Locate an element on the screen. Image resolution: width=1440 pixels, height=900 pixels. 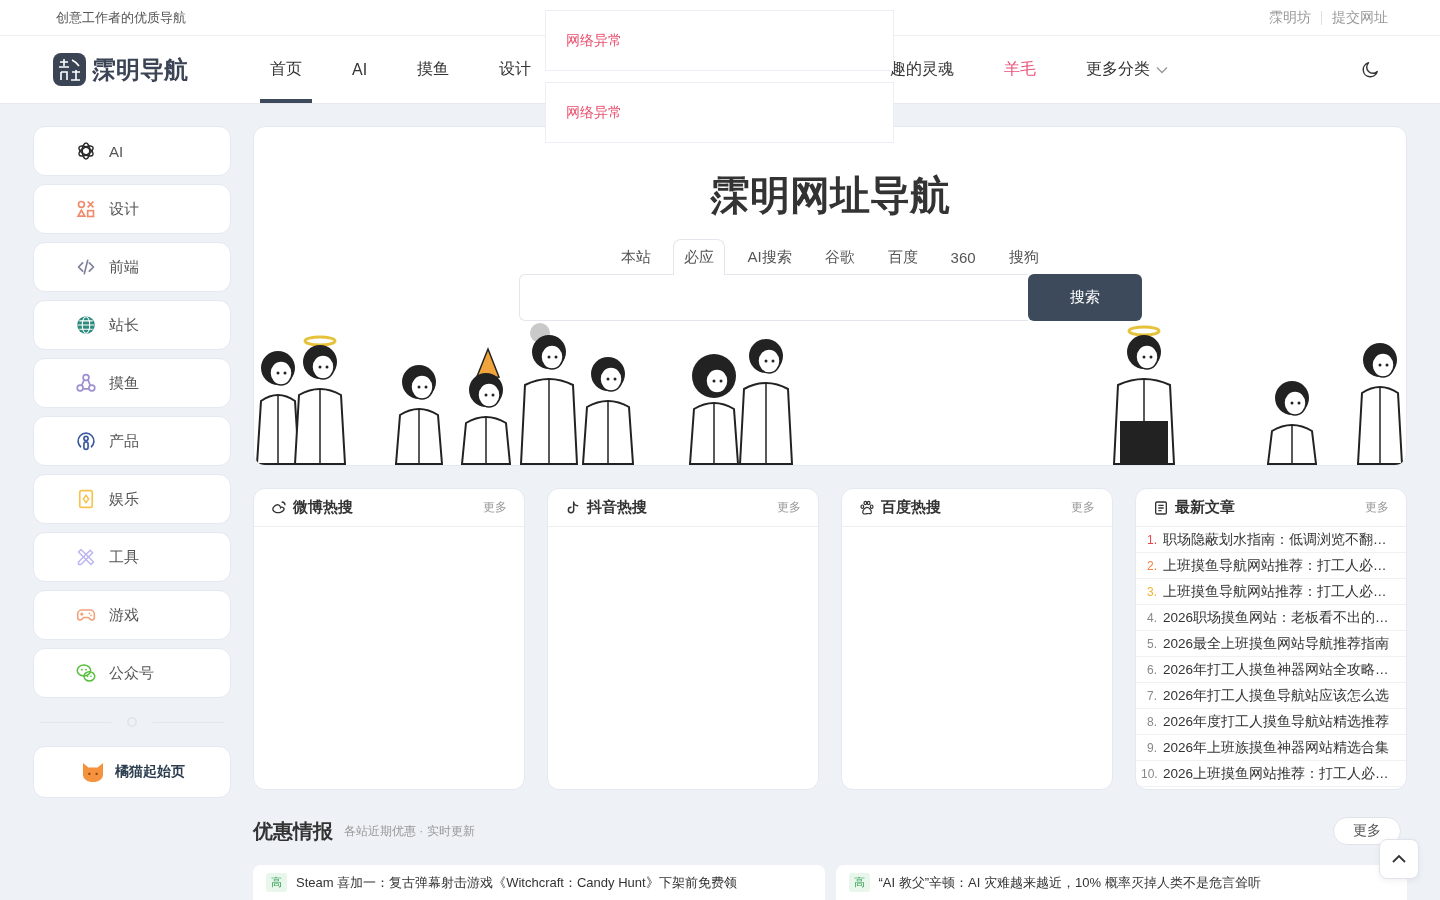
fidget-spinner-icon is located at coordinates (86, 383).